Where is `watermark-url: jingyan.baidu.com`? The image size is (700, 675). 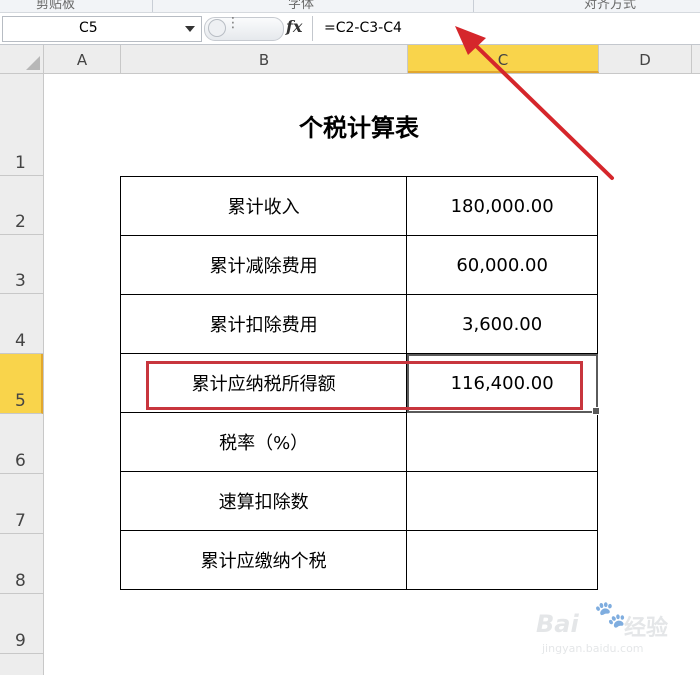 watermark-url: jingyan.baidu.com is located at coordinates (593, 648).